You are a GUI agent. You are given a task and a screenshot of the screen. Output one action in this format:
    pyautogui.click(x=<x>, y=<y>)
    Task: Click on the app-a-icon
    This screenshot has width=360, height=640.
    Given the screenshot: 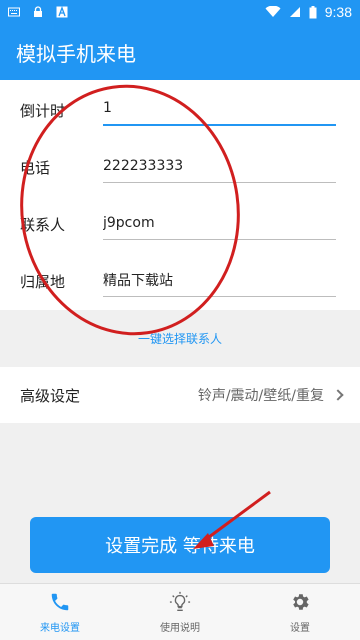 What is the action you would take?
    pyautogui.click(x=62, y=12)
    